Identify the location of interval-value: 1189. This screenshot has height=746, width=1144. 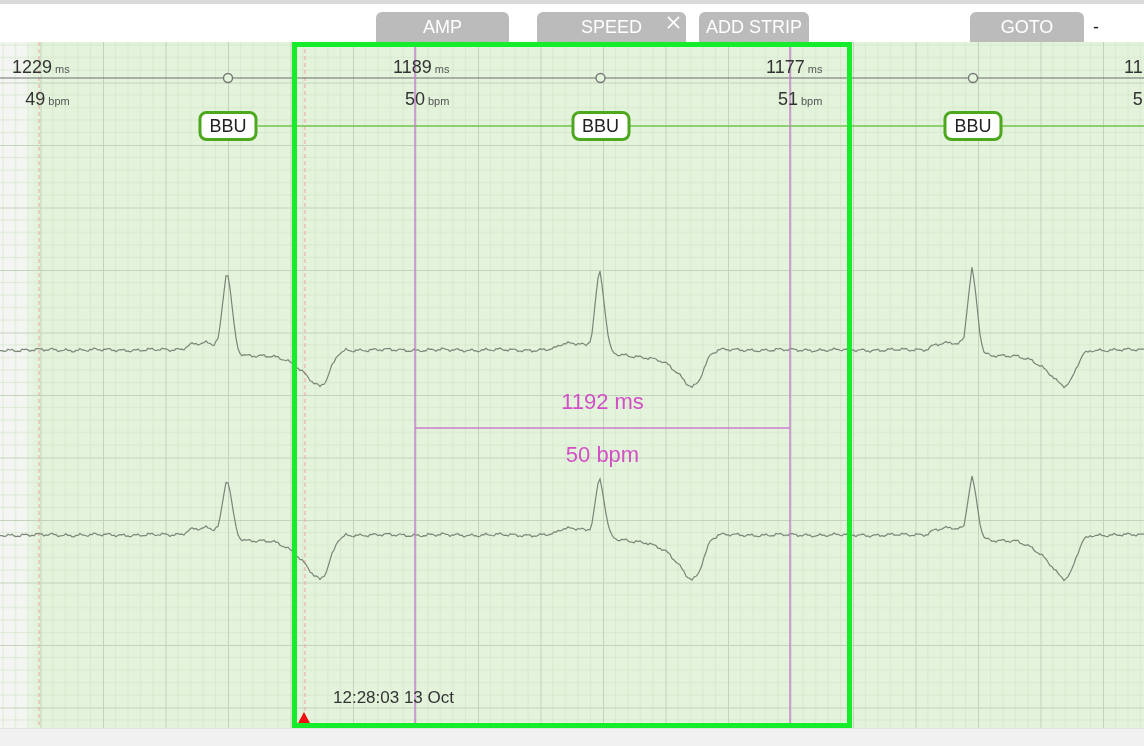
(412, 67).